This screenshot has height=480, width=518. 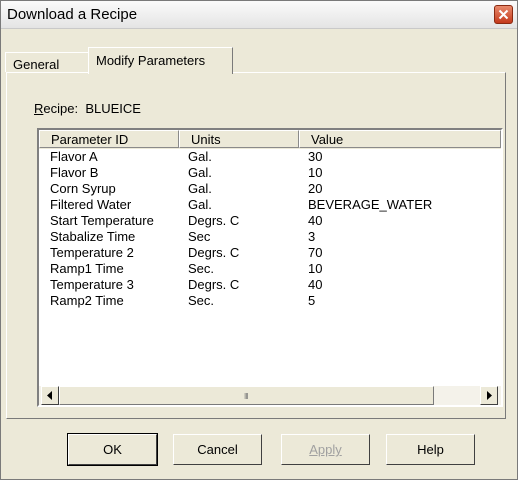 What do you see at coordinates (312, 236) in the screenshot?
I see `cell-value: 3` at bounding box center [312, 236].